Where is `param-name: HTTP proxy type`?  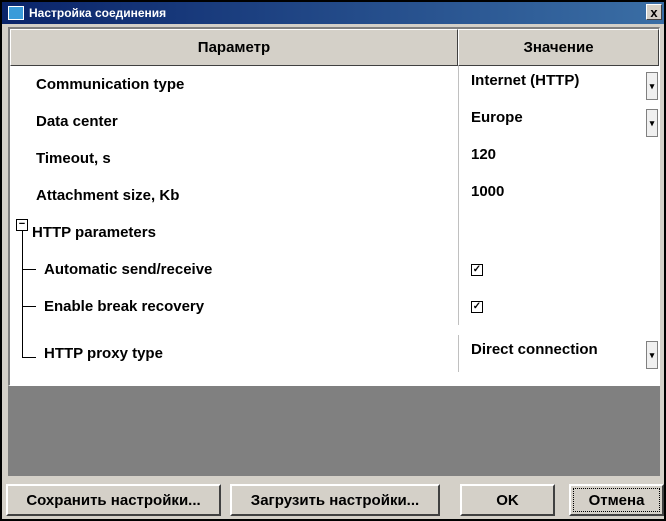 param-name: HTTP proxy type is located at coordinates (103, 353).